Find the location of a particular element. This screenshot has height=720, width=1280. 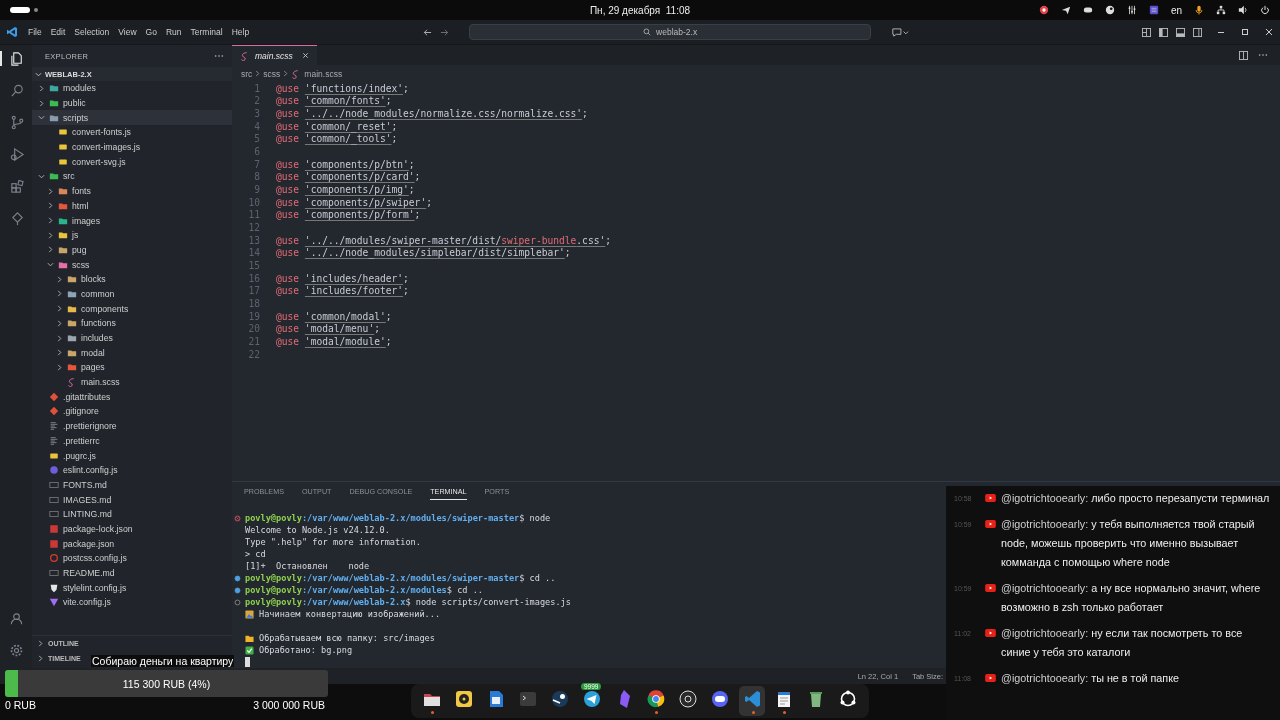

source-control-icon is located at coordinates (17, 122).